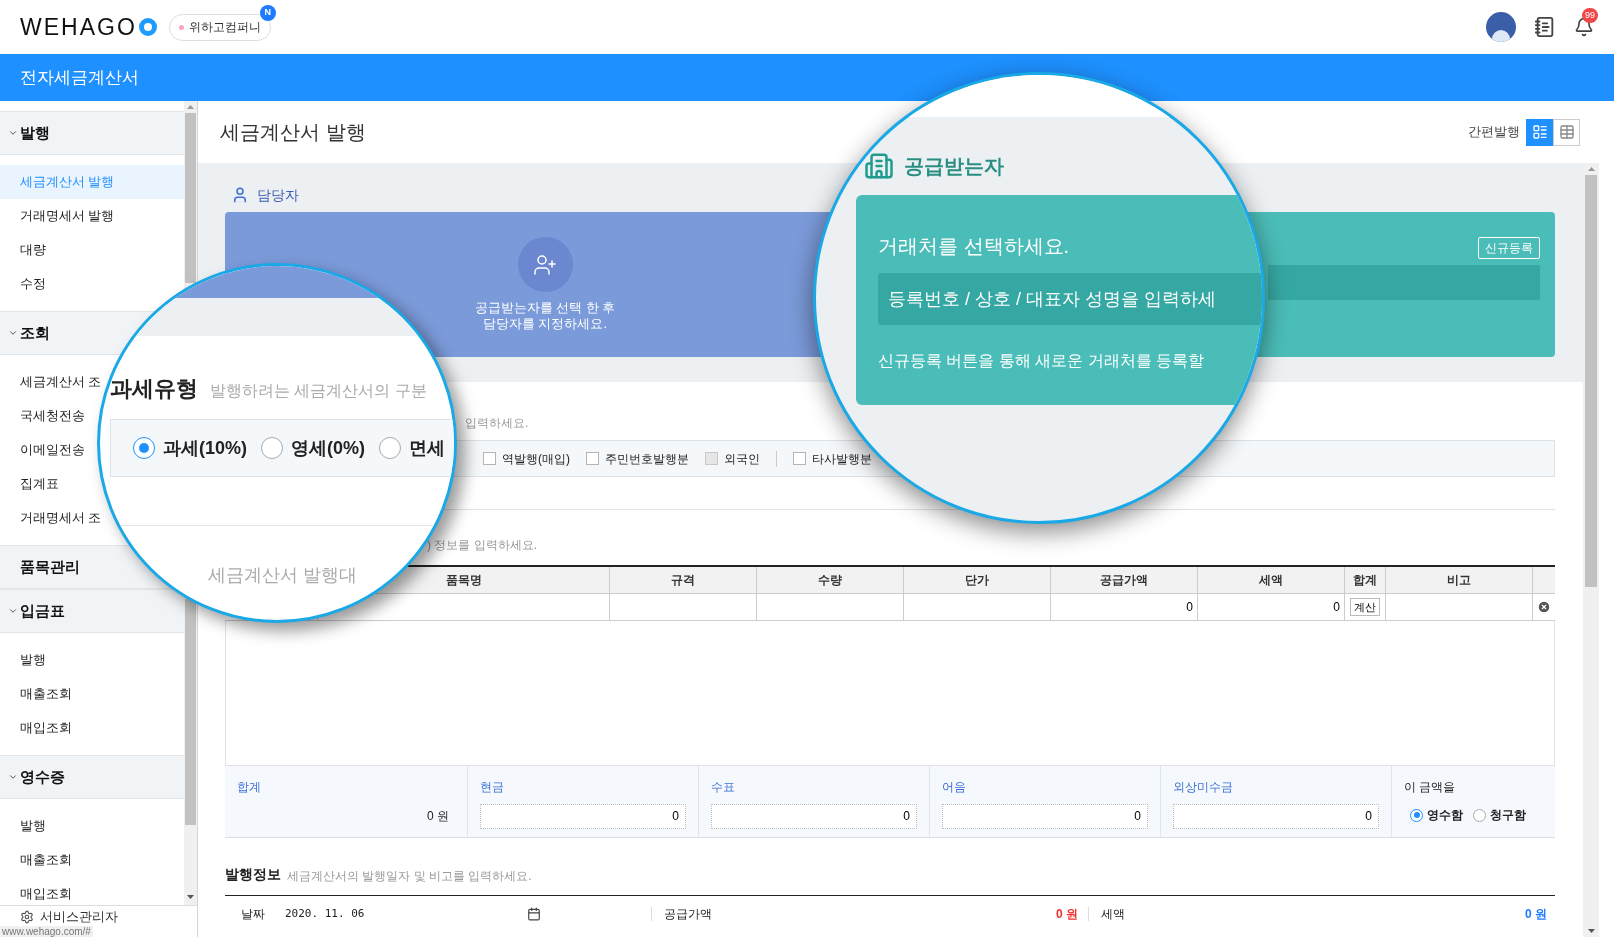  Describe the element at coordinates (42, 777) in the screenshot. I see `sidebar-group-label: 영수증` at that location.